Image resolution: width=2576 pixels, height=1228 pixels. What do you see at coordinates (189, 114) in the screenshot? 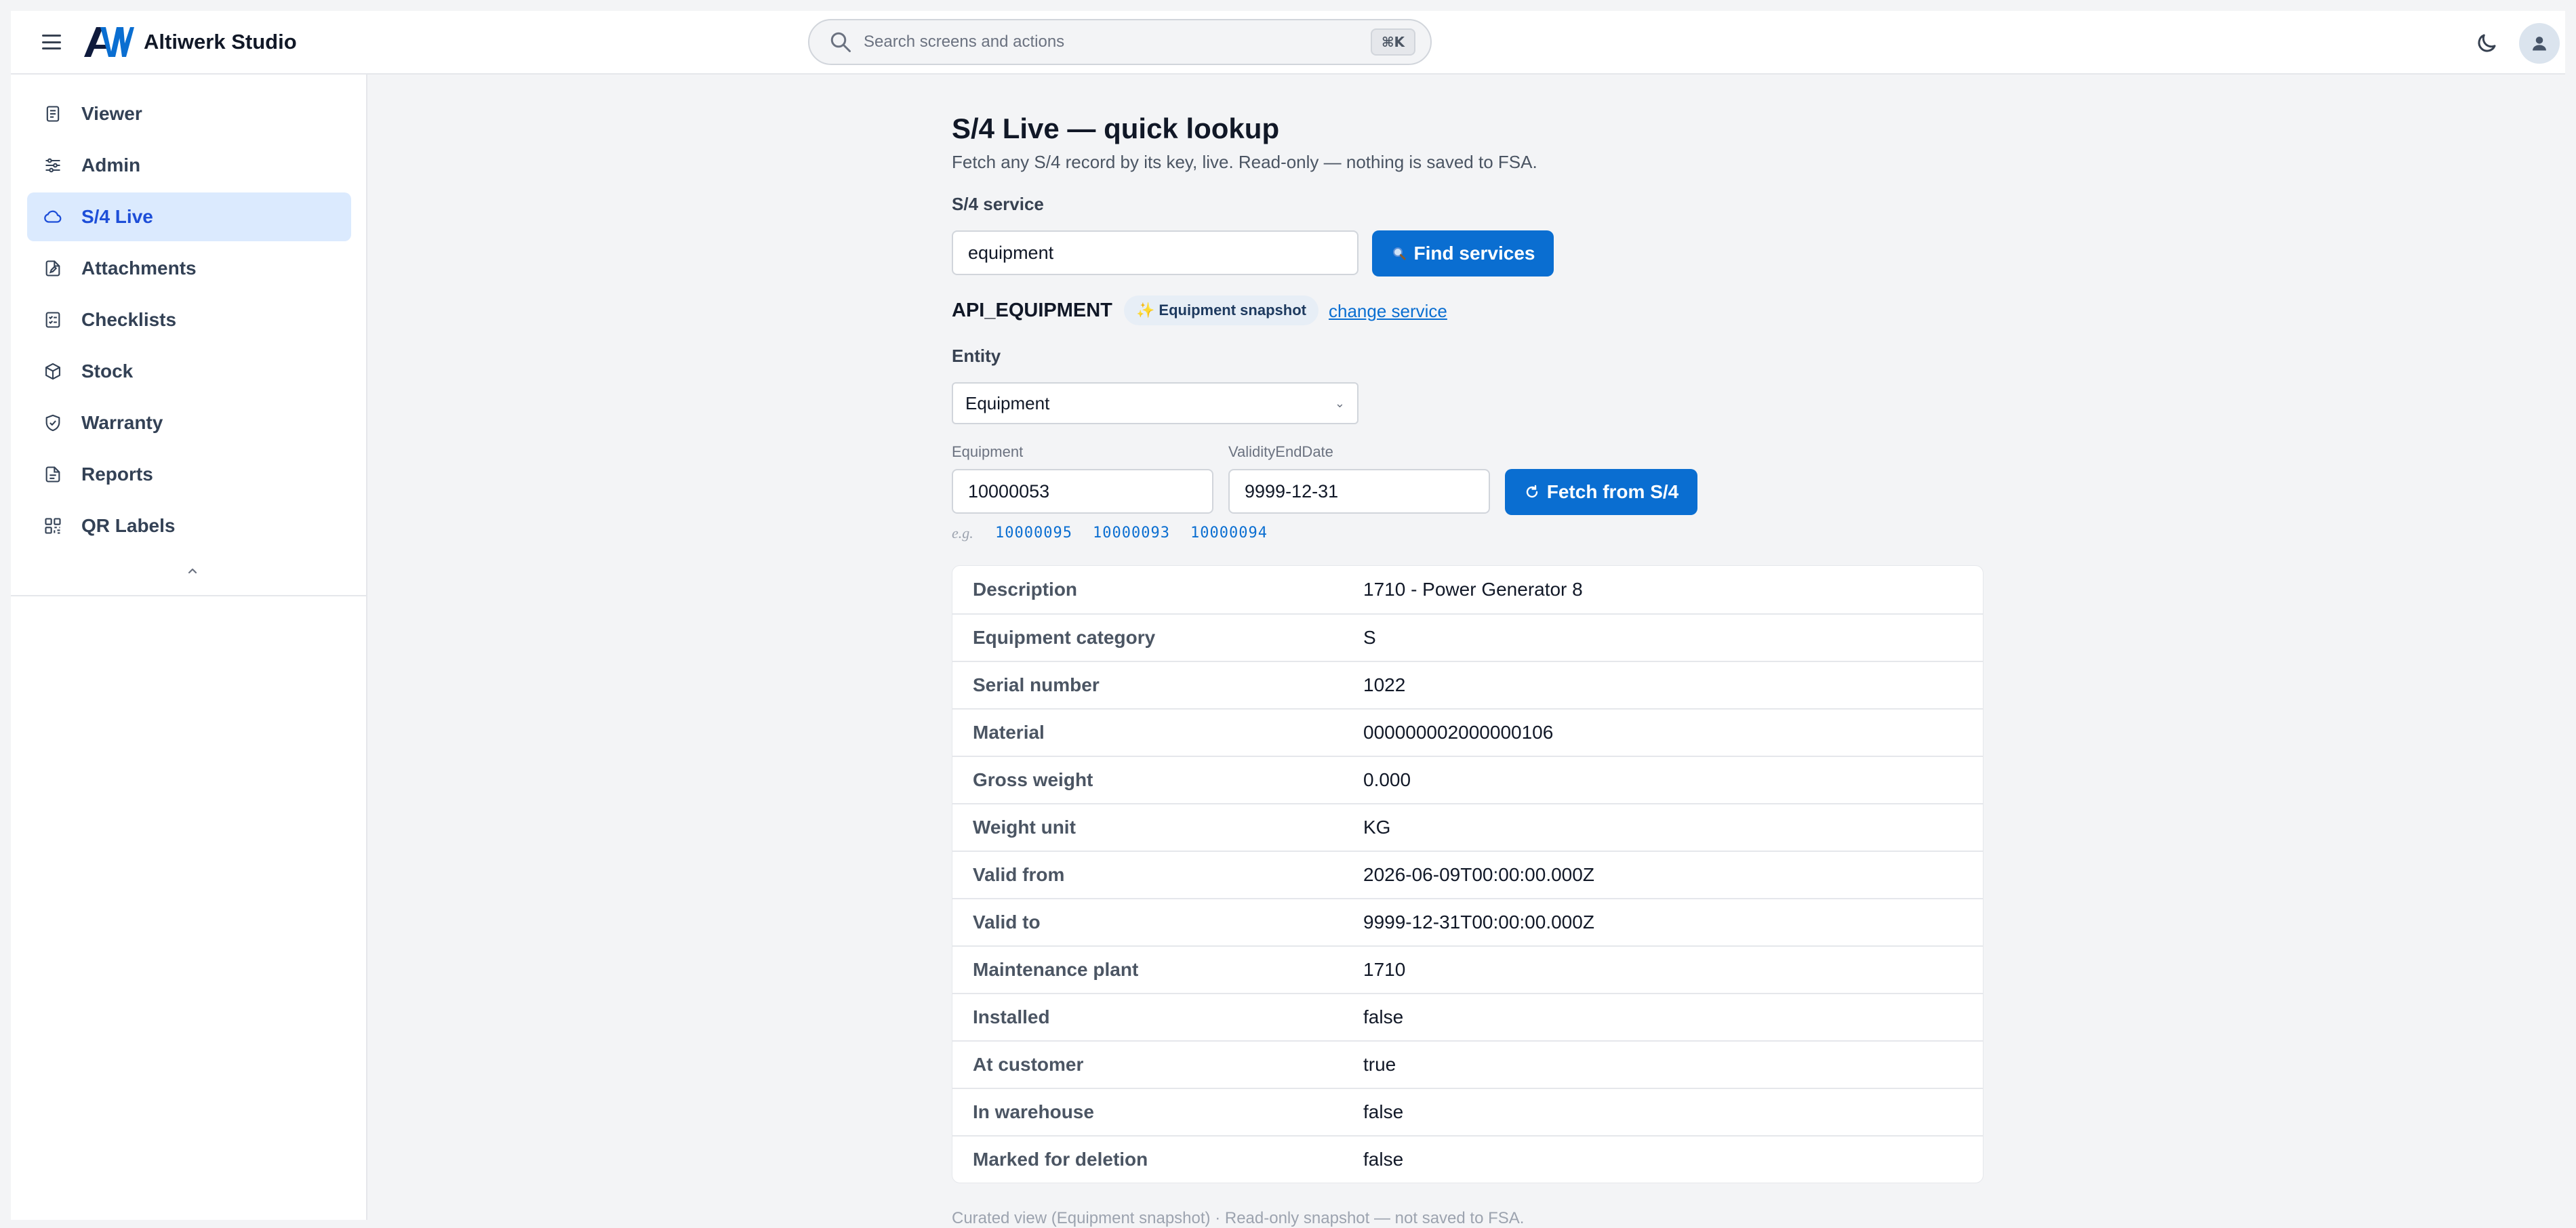
I see `sidebar-item-viewer: Viewer` at bounding box center [189, 114].